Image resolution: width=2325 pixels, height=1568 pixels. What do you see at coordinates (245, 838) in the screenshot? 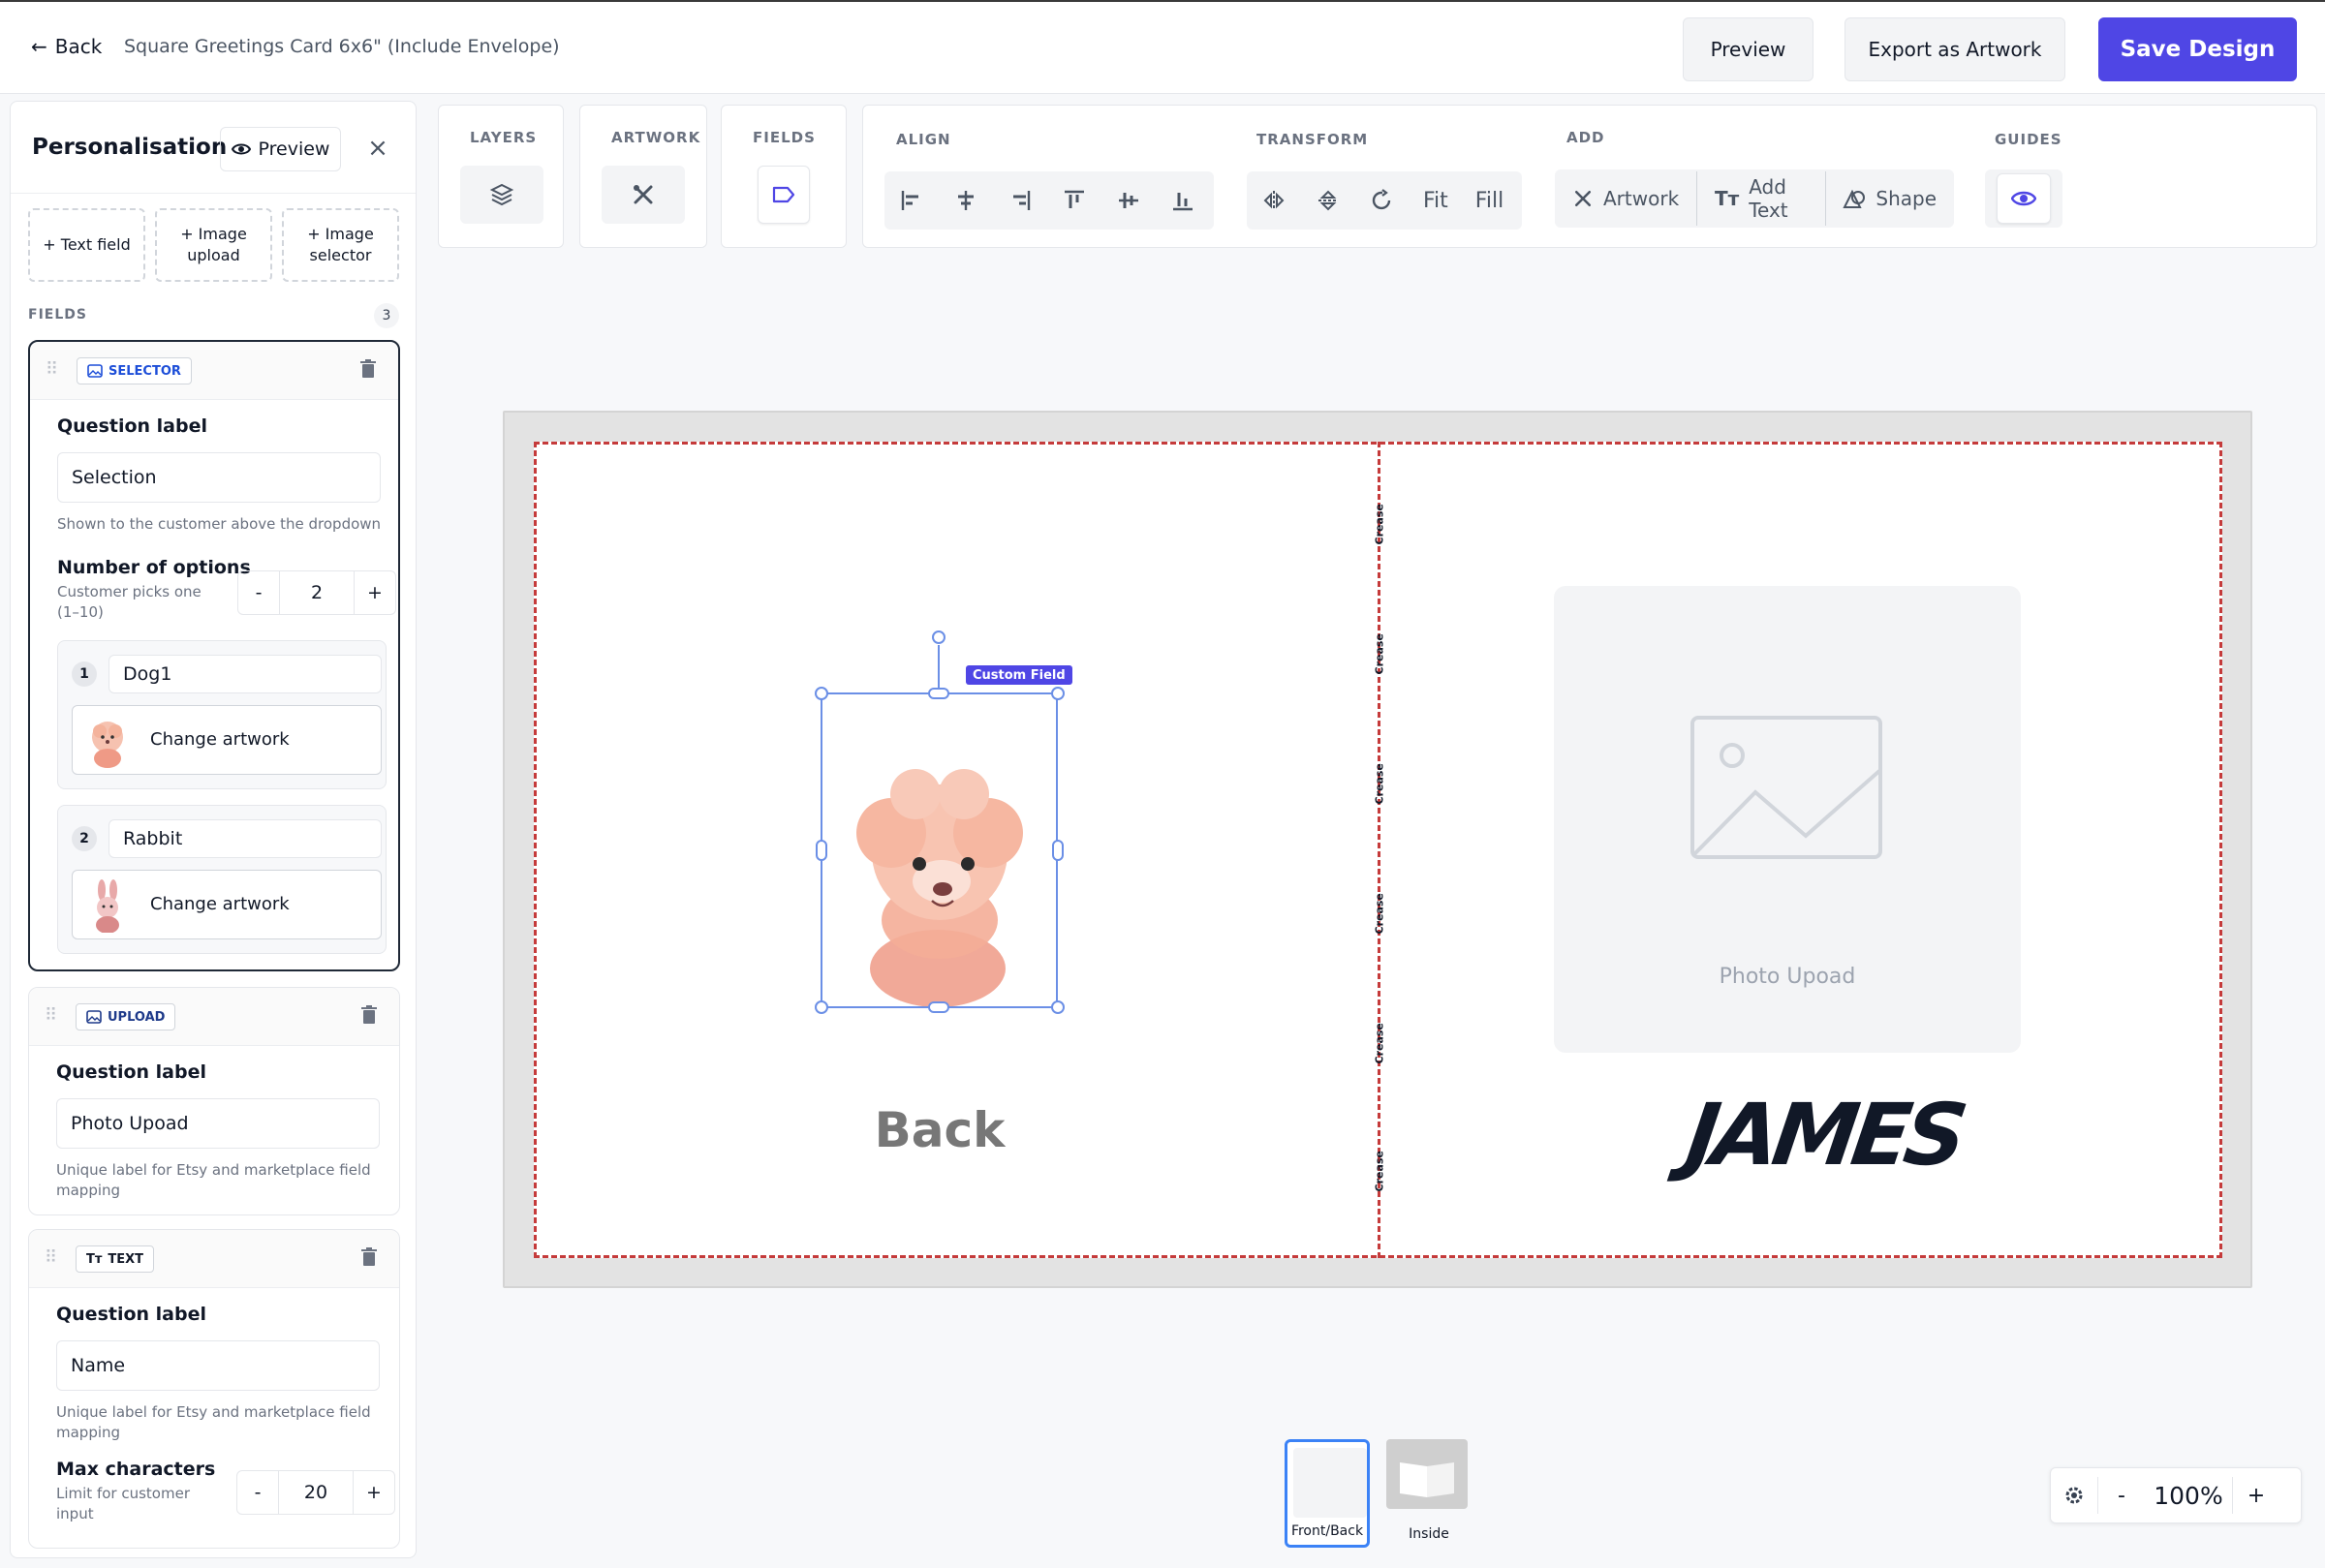
I see `option-name-input: Rabbit` at bounding box center [245, 838].